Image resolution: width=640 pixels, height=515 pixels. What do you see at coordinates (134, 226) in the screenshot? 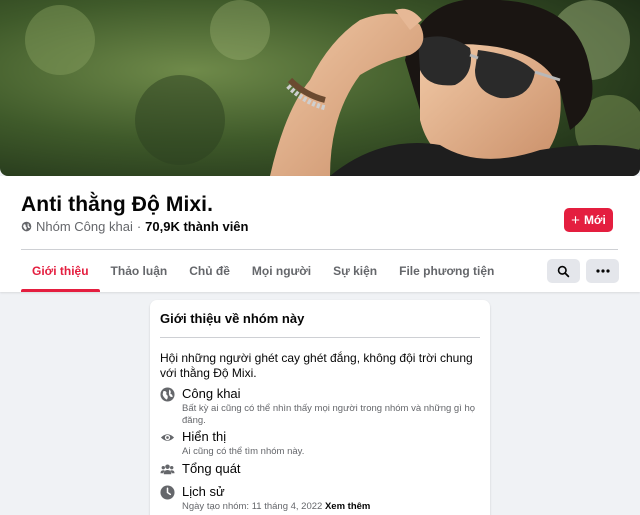
I see `group-meta: Nhóm Công khai · 70,9K thành viên` at bounding box center [134, 226].